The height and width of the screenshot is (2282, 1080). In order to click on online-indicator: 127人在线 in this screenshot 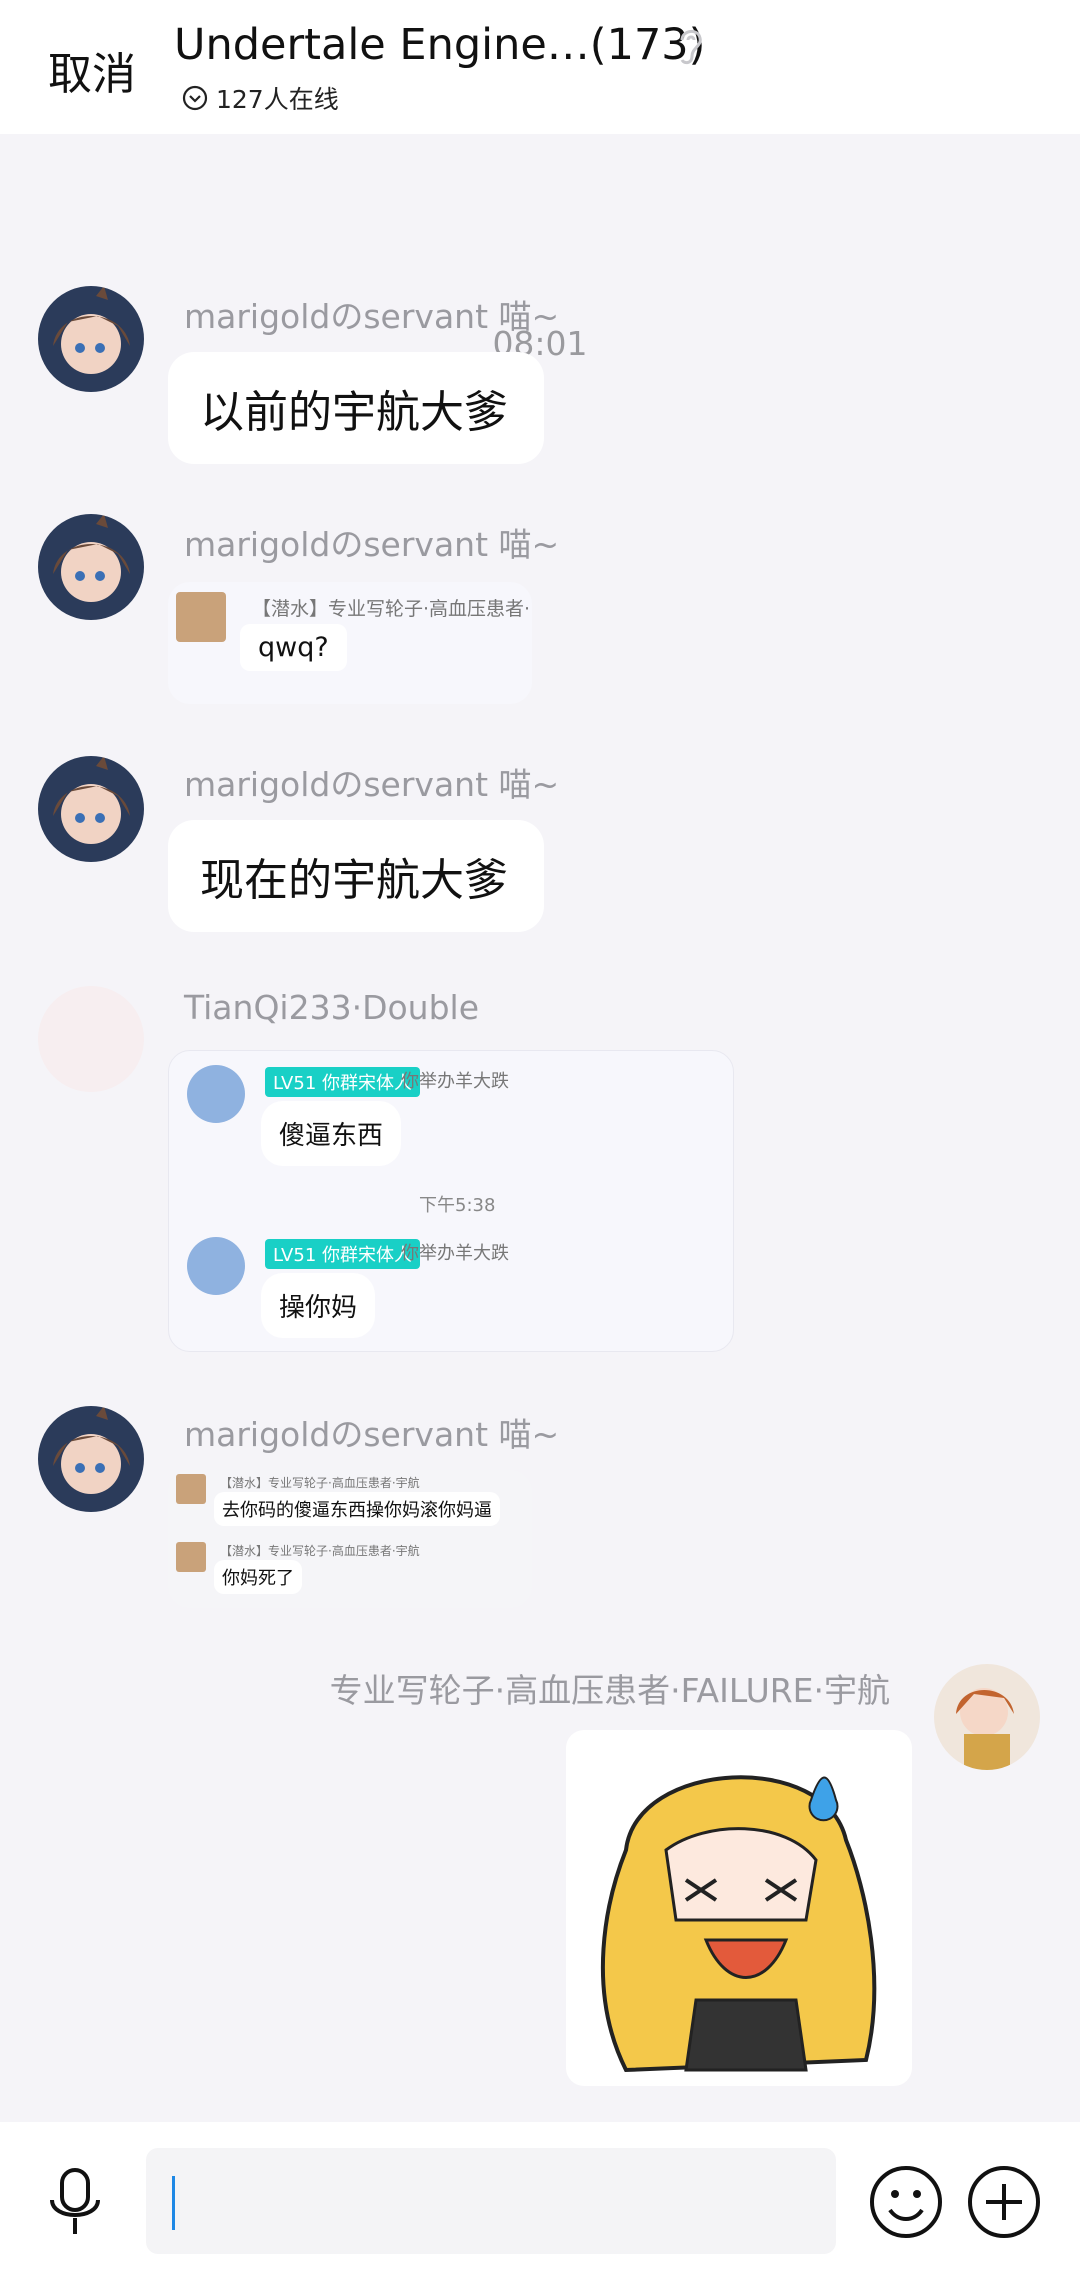, I will do `click(260, 98)`.